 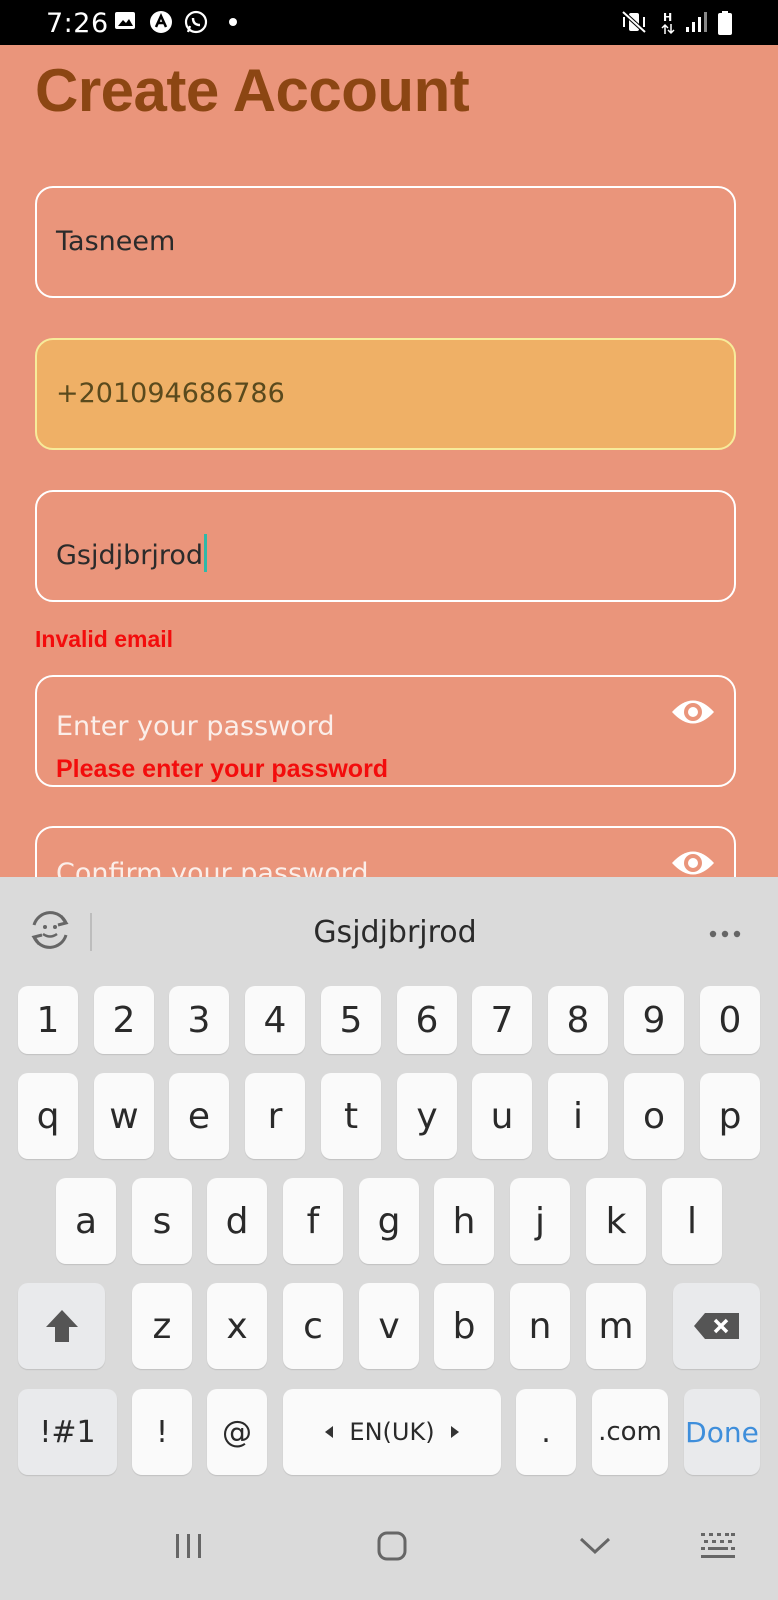 I want to click on key-j: j, so click(x=540, y=1221).